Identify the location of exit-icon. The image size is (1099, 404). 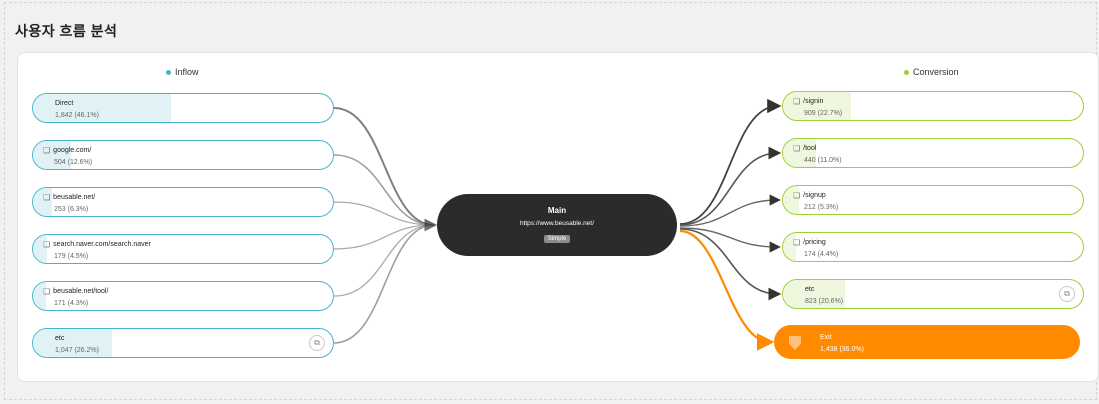
(795, 343).